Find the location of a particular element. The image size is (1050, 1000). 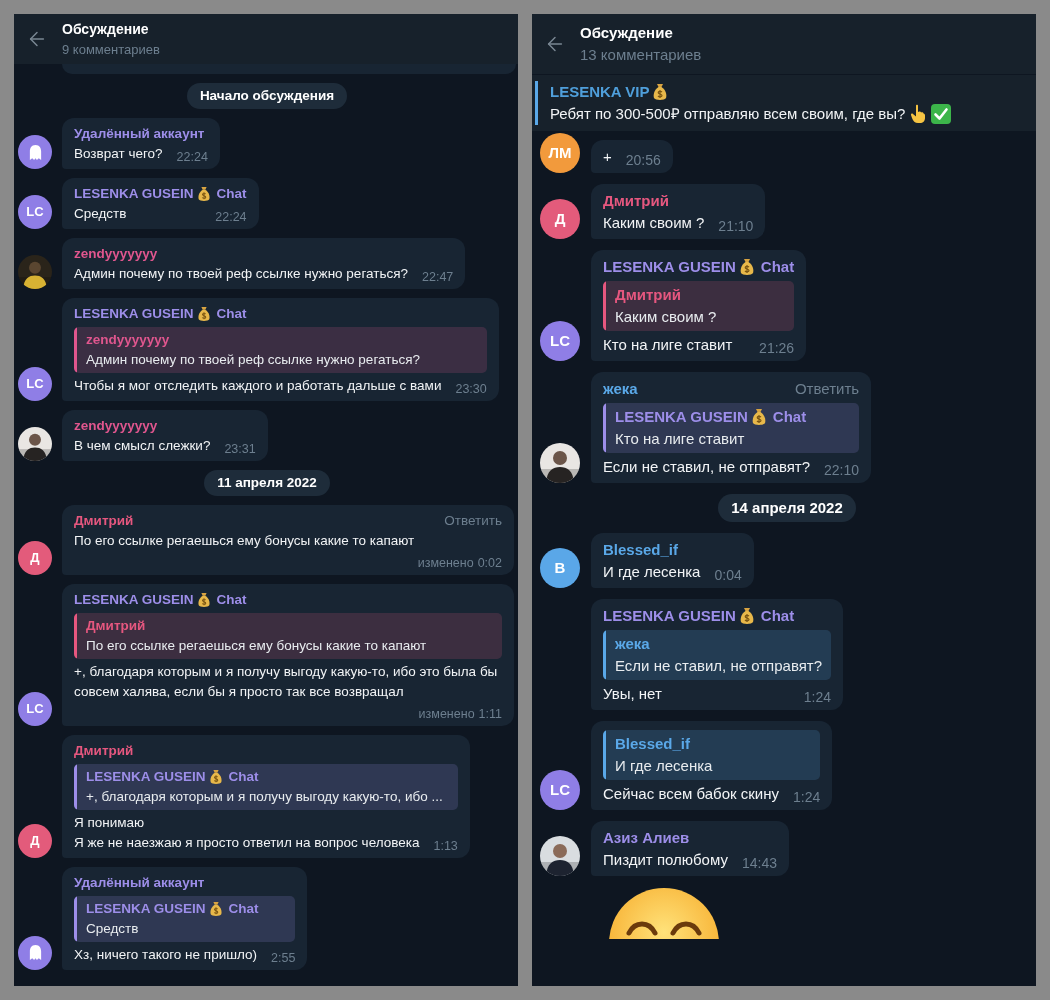

message-time: 0:02 is located at coordinates (489, 563).